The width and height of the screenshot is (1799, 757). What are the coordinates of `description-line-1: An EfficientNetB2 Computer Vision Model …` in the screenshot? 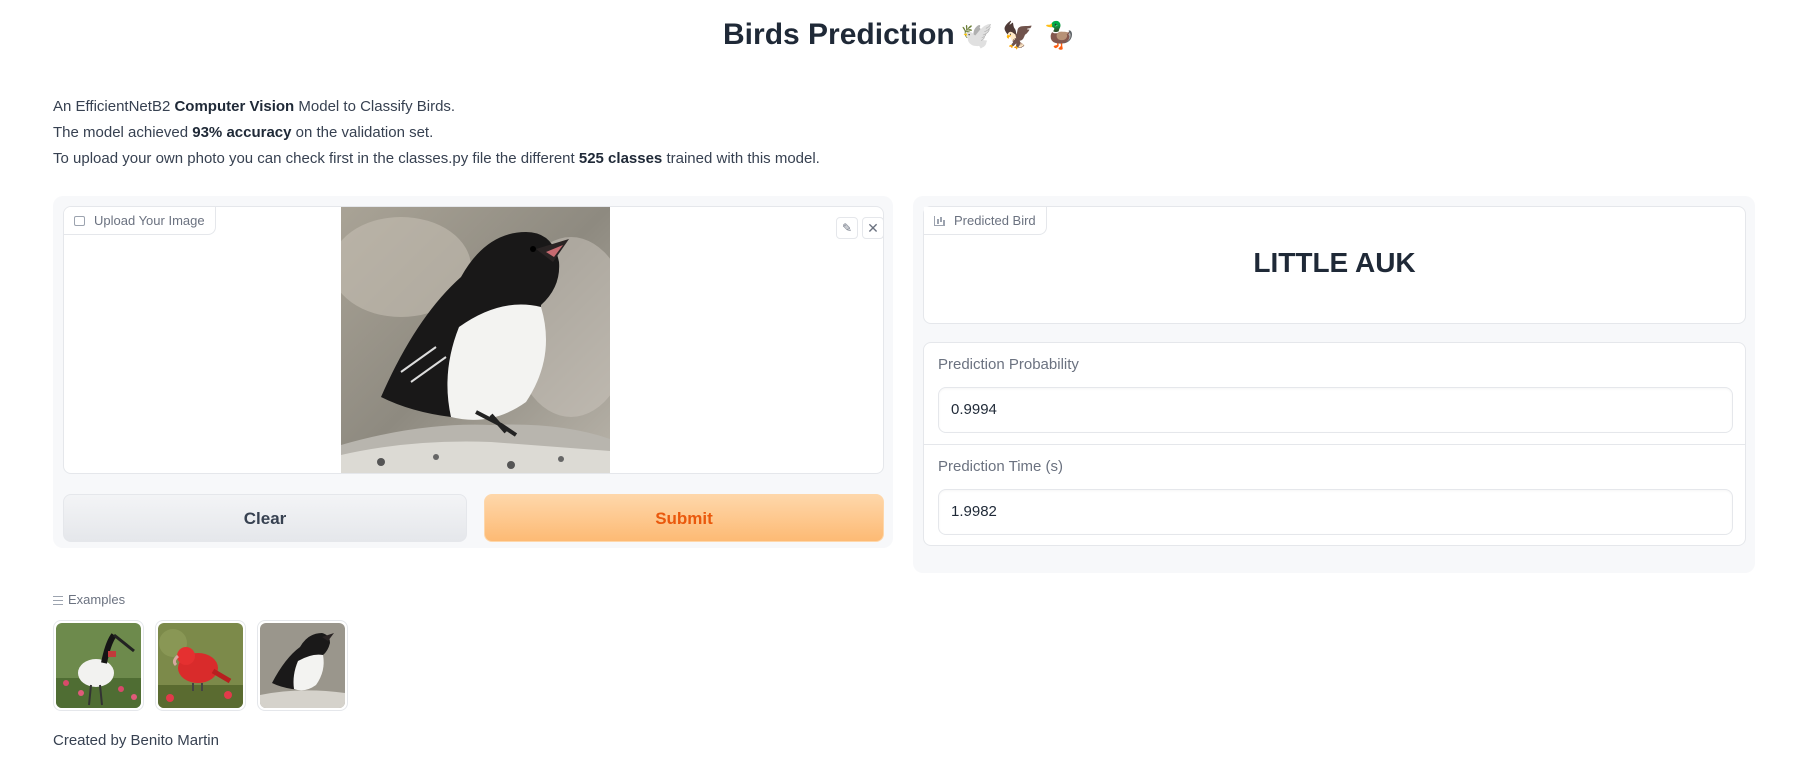 It's located at (436, 107).